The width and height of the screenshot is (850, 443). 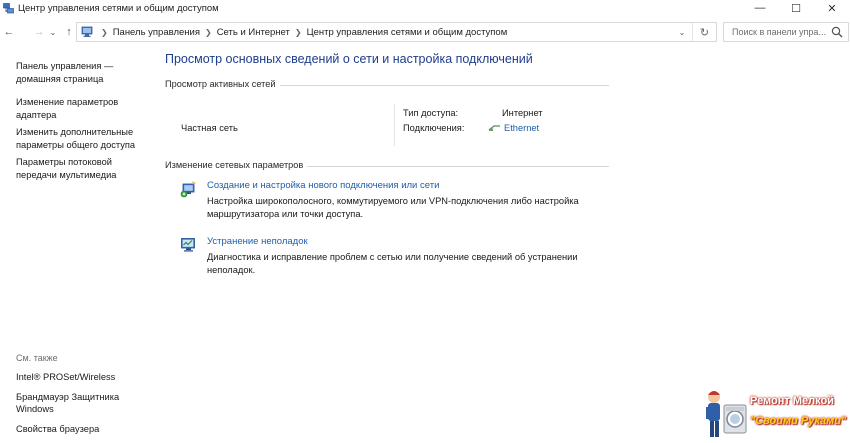 What do you see at coordinates (522, 113) in the screenshot?
I see `access-type-value: Интернет` at bounding box center [522, 113].